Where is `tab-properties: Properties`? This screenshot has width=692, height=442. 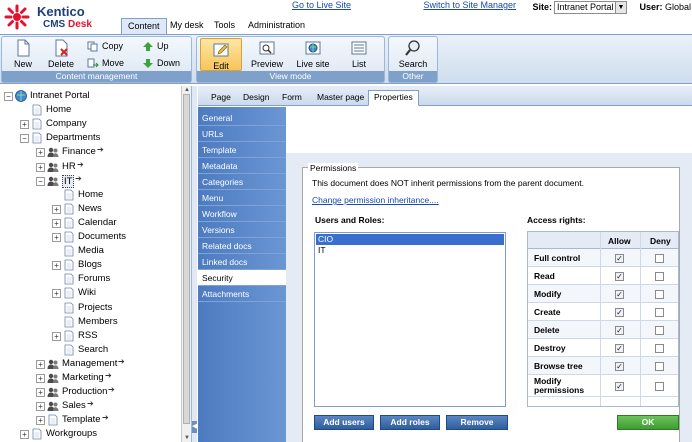
tab-properties: Properties is located at coordinates (393, 98).